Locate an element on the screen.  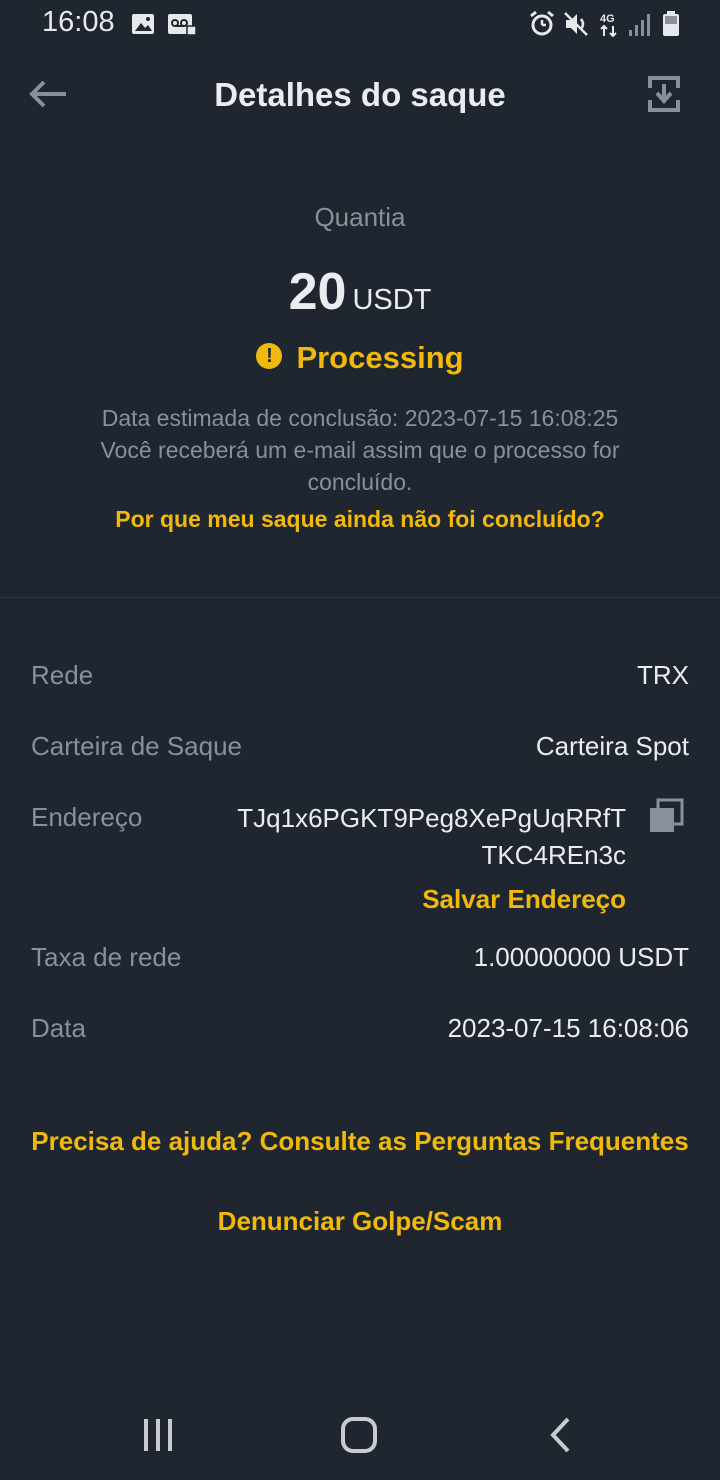
amount-value: 20 is located at coordinates (317, 292).